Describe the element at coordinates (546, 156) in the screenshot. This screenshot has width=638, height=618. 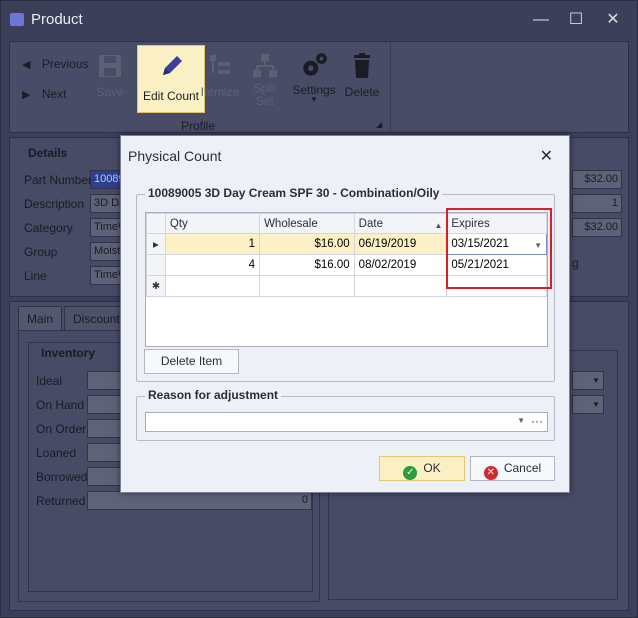
I see `dialog-close-button: ✕` at that location.